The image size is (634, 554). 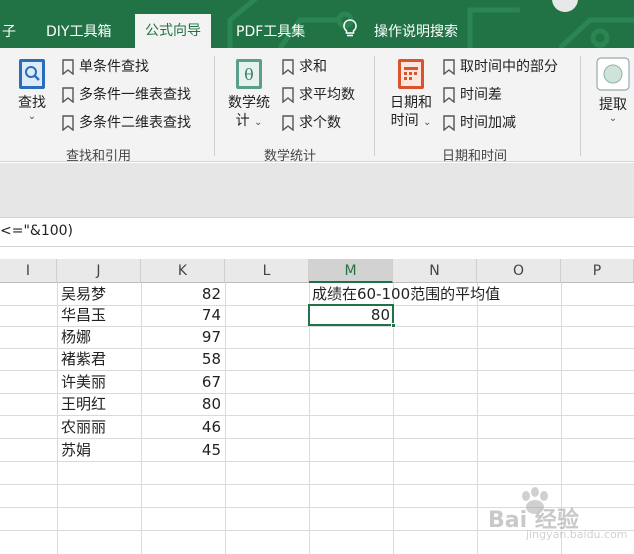 I want to click on lookup-button: 查找 ⌄, so click(x=32, y=90).